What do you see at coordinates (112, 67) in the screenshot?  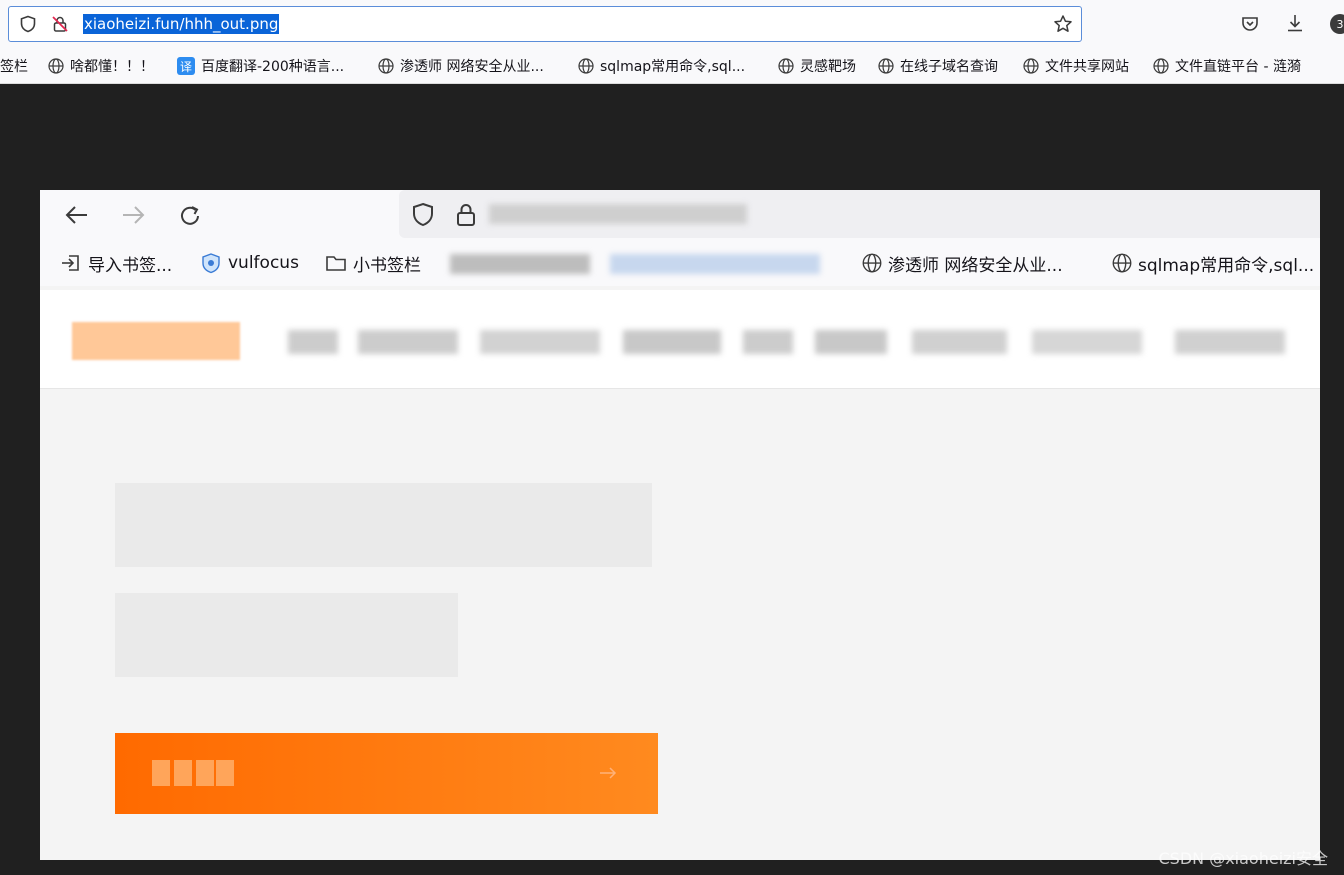 I see `bookmark-label: 啥都懂！！！` at bounding box center [112, 67].